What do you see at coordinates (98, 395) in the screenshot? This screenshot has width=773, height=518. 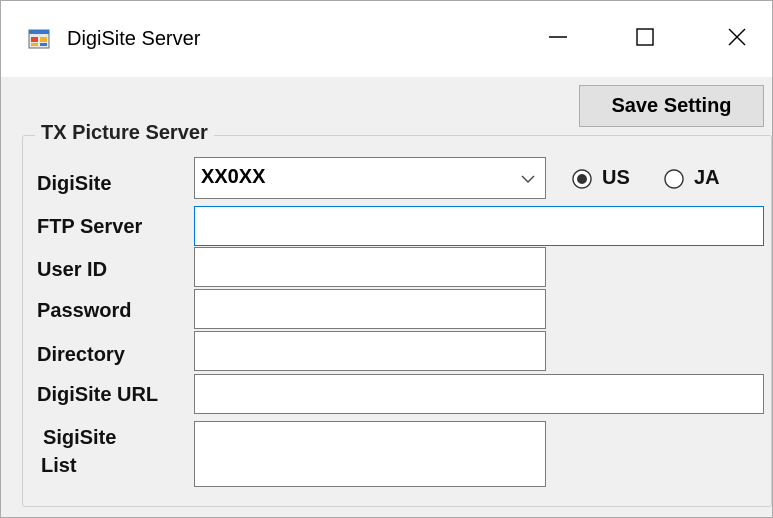 I see `digisite-url-label: DigiSite URL` at bounding box center [98, 395].